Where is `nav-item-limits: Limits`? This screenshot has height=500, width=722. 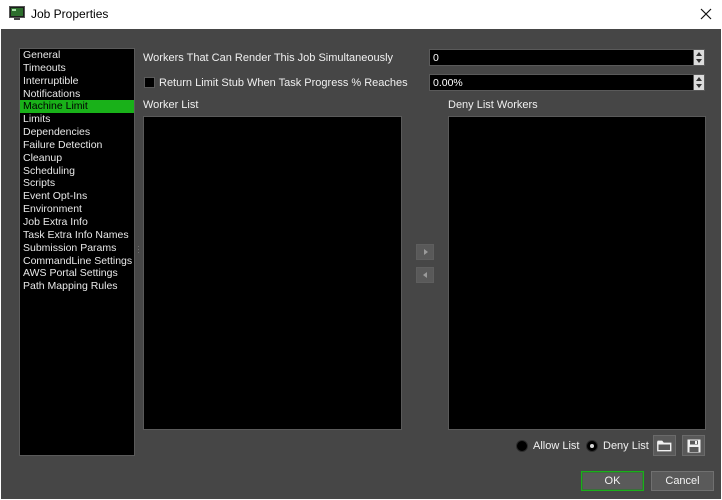 nav-item-limits: Limits is located at coordinates (77, 119).